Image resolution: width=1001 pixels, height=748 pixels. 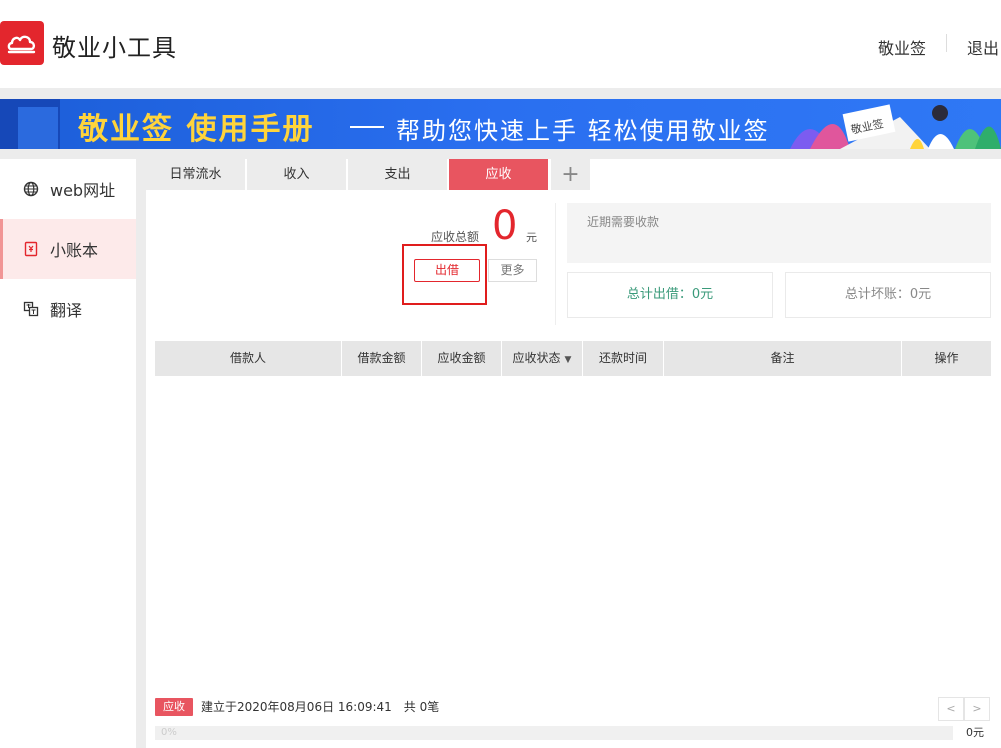 I want to click on receivable-total-value: 0, so click(x=505, y=226).